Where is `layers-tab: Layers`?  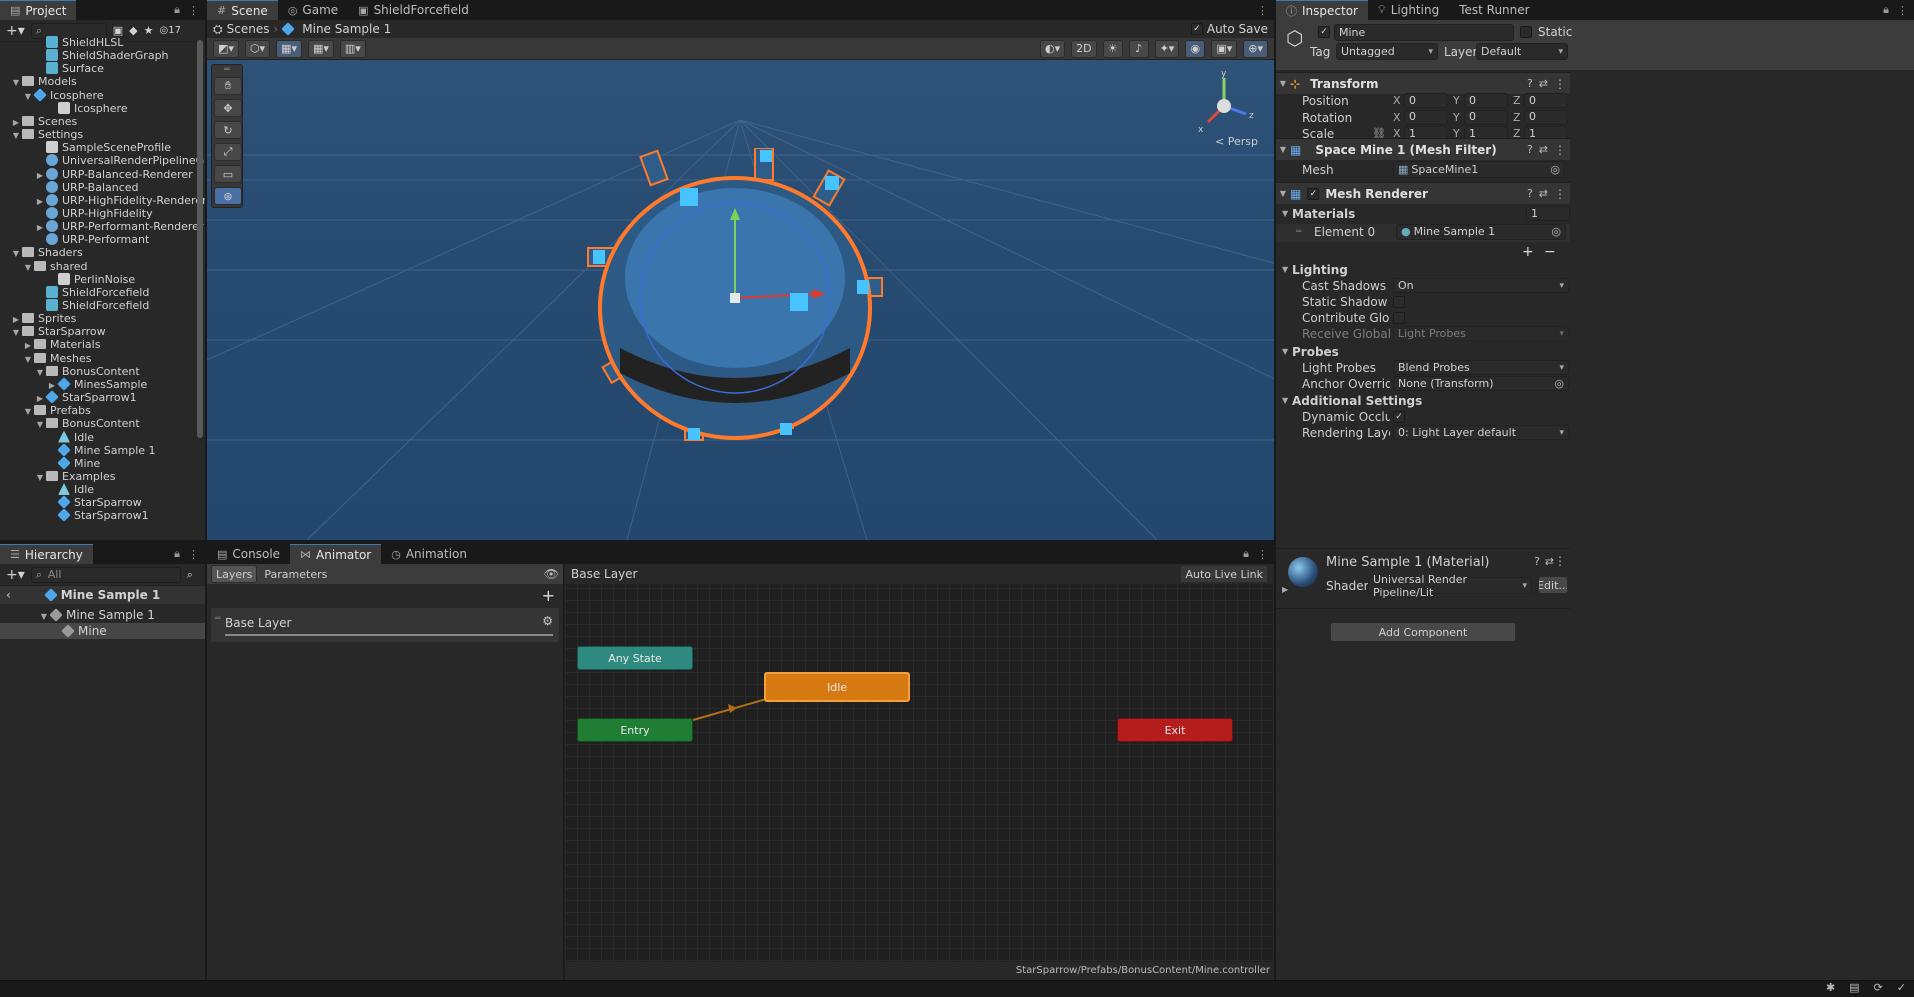
layers-tab: Layers is located at coordinates (234, 574).